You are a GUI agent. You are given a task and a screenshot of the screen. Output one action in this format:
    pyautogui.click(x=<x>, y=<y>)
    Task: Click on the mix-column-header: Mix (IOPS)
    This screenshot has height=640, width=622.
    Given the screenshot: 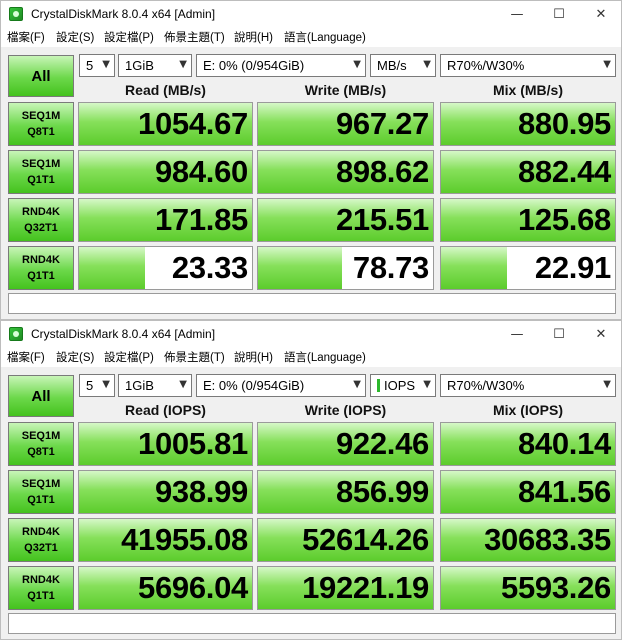 What is the action you would take?
    pyautogui.click(x=527, y=410)
    